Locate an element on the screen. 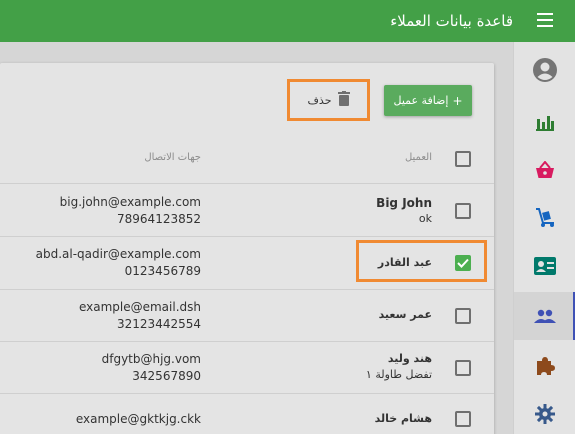  email: example@email.dsh is located at coordinates (139, 307).